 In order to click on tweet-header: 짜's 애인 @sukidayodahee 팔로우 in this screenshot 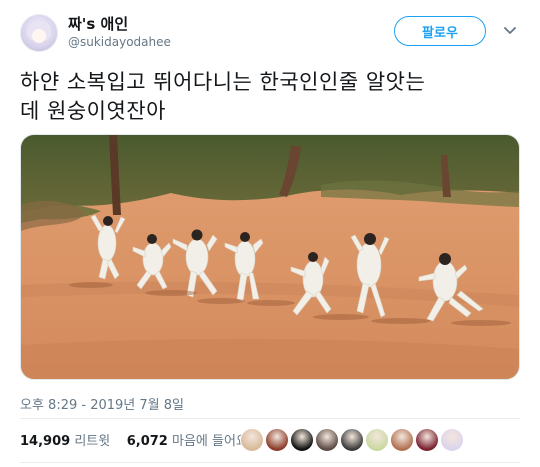, I will do `click(270, 31)`.